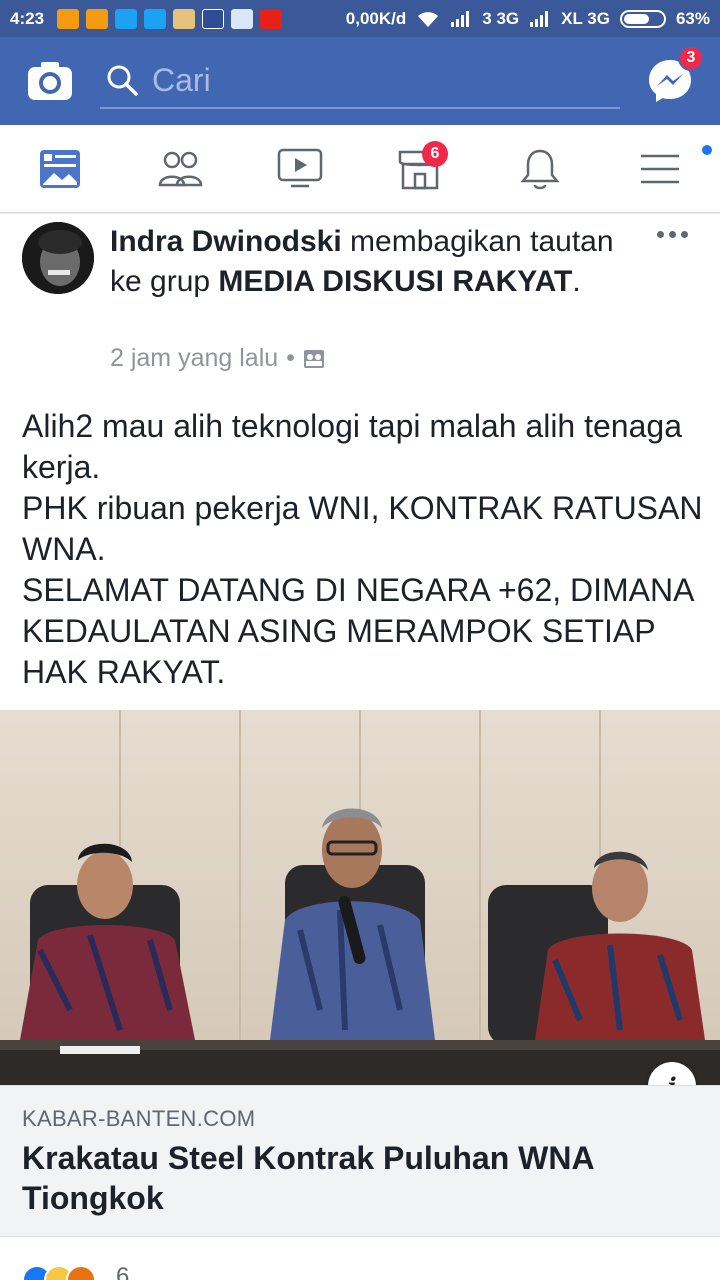  What do you see at coordinates (642, 18) in the screenshot?
I see `battery-icon` at bounding box center [642, 18].